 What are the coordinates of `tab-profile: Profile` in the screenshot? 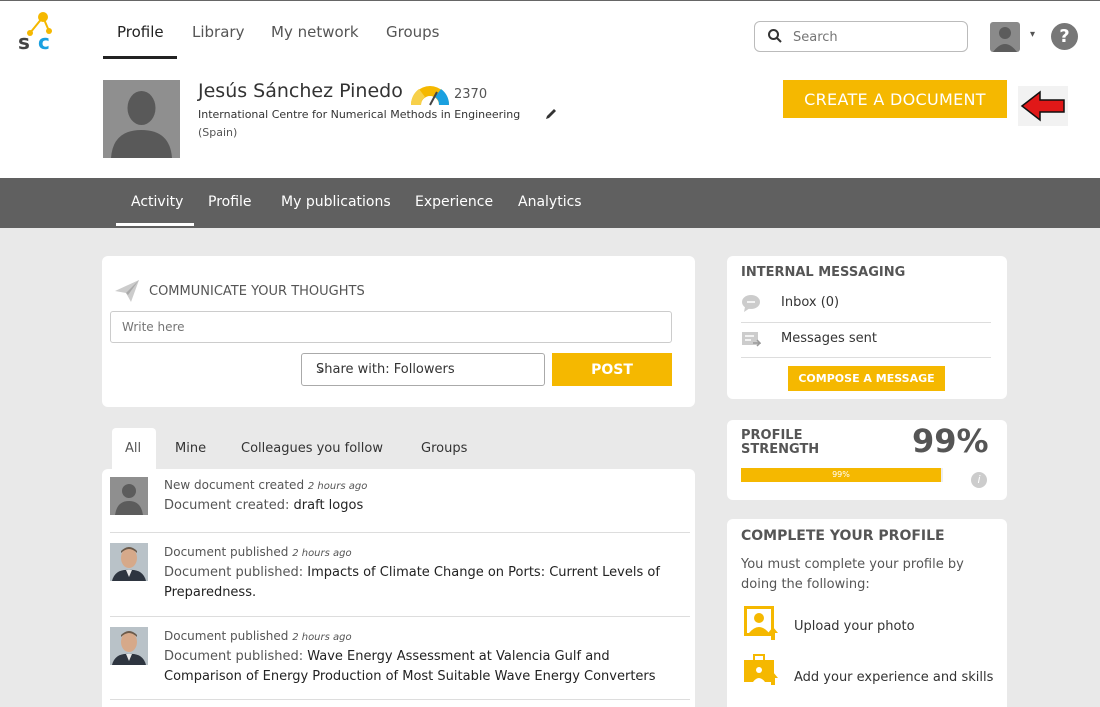 It's located at (230, 202).